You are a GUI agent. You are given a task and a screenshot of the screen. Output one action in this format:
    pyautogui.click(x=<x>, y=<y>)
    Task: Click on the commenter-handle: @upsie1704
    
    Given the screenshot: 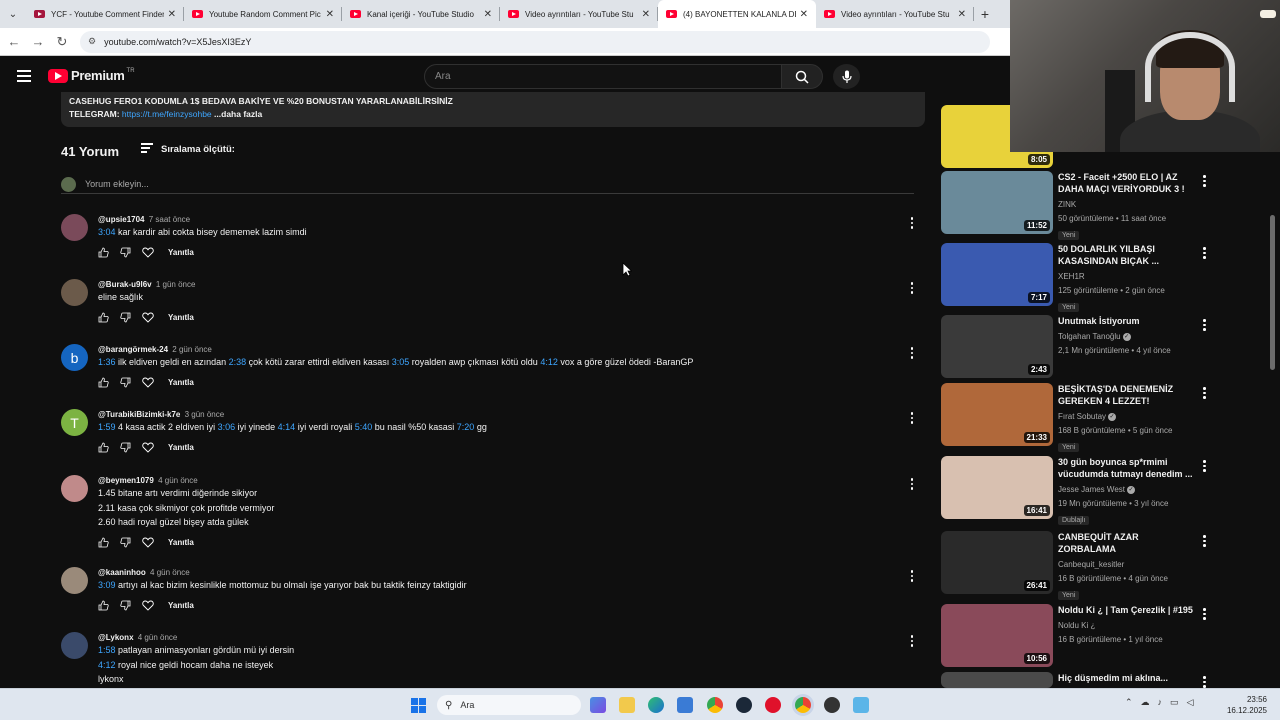 What is the action you would take?
    pyautogui.click(x=121, y=219)
    